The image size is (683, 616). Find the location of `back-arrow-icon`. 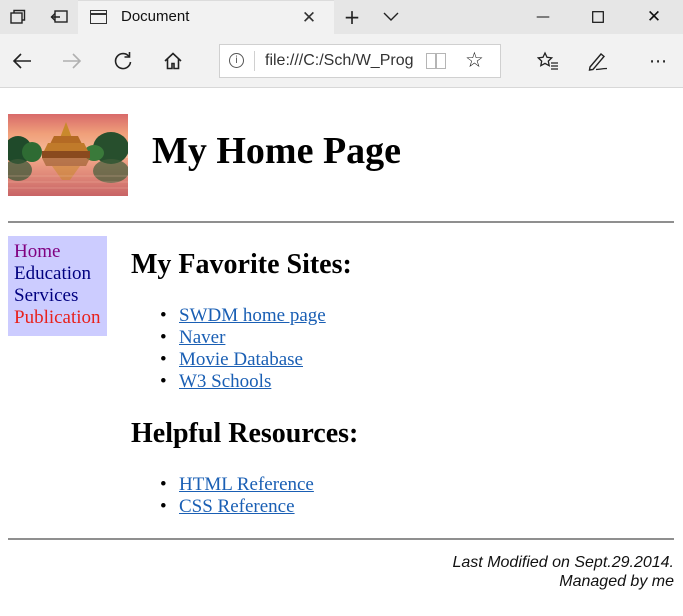

back-arrow-icon is located at coordinates (22, 61).